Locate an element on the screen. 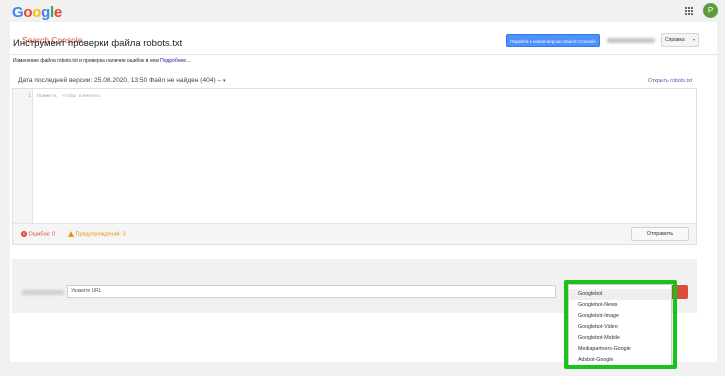 This screenshot has height=376, width=725. open-robots-link: Открыть robots.txt is located at coordinates (670, 81).